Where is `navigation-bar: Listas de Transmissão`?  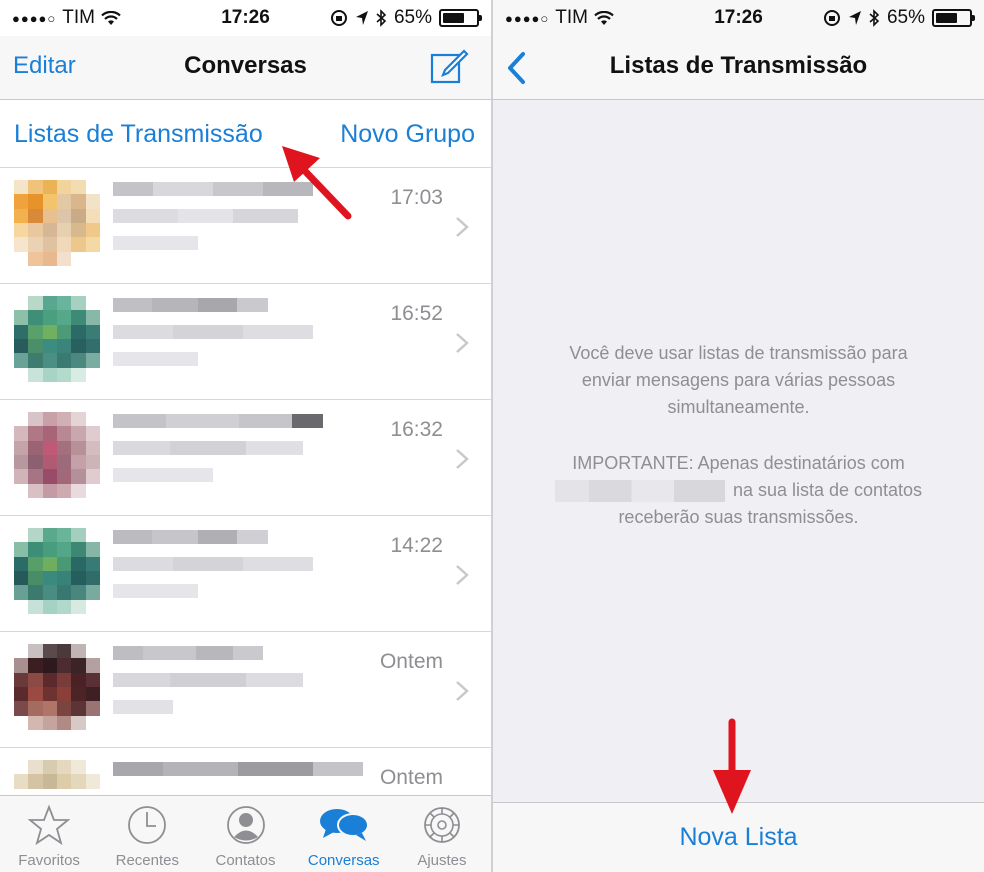 navigation-bar: Listas de Transmissão is located at coordinates (738, 68).